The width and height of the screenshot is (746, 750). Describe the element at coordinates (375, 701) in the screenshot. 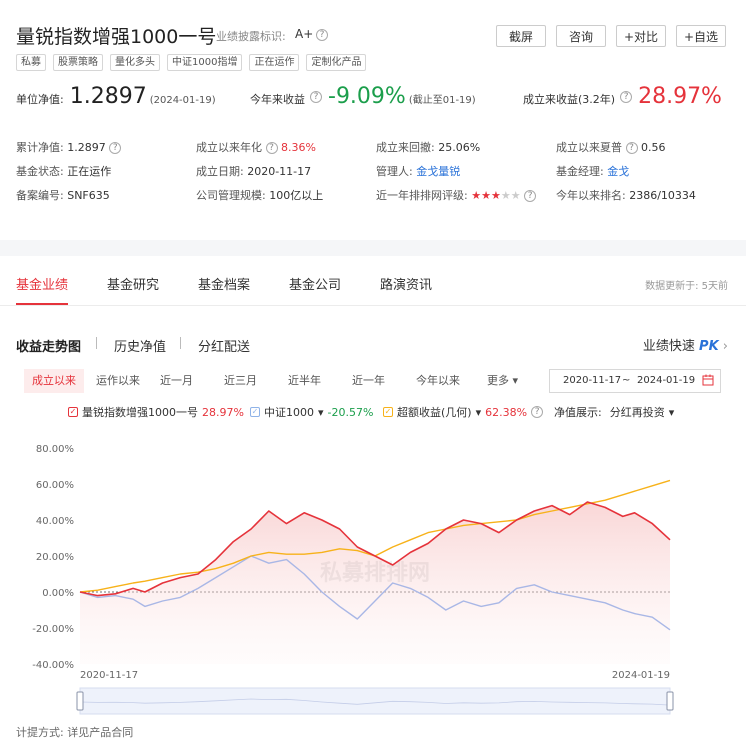

I see `range-navigator` at that location.